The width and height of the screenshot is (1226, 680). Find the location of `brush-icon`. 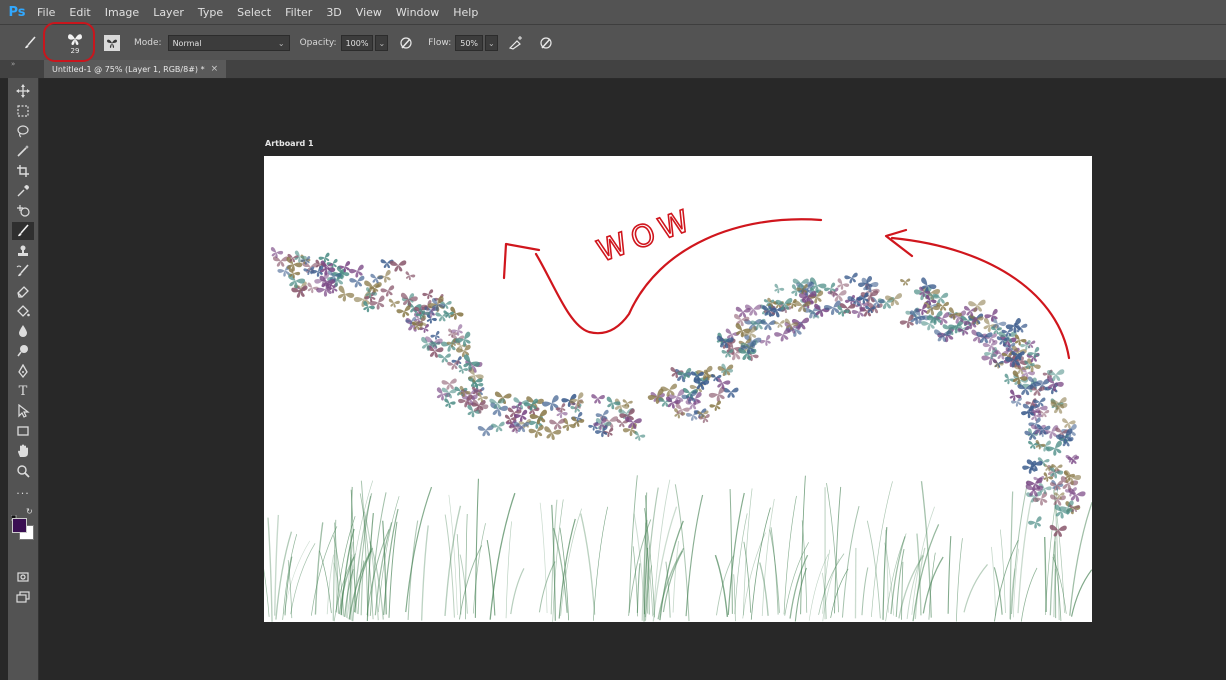

brush-icon is located at coordinates (30, 43).